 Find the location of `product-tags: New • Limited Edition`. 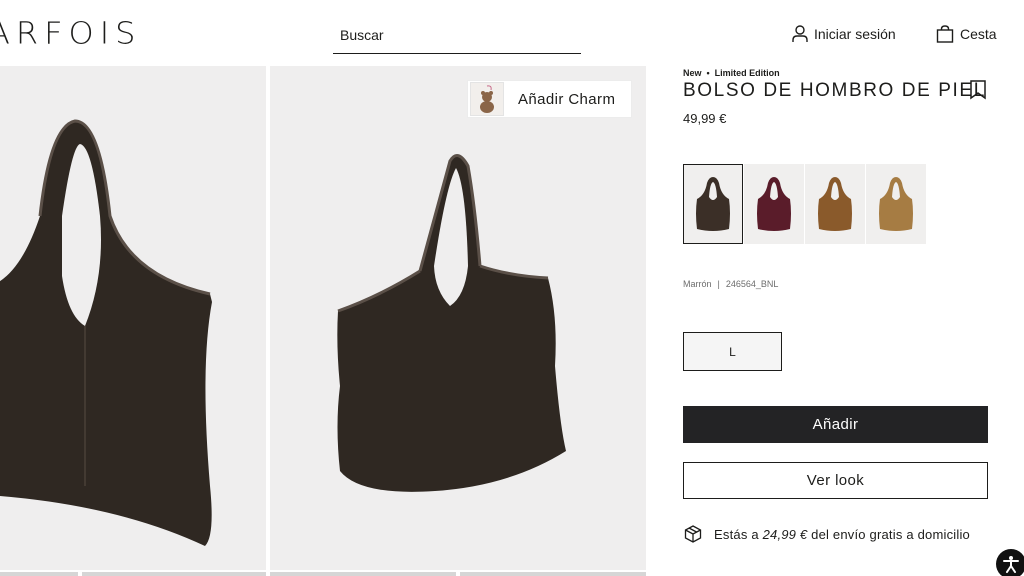

product-tags: New • Limited Edition is located at coordinates (731, 73).